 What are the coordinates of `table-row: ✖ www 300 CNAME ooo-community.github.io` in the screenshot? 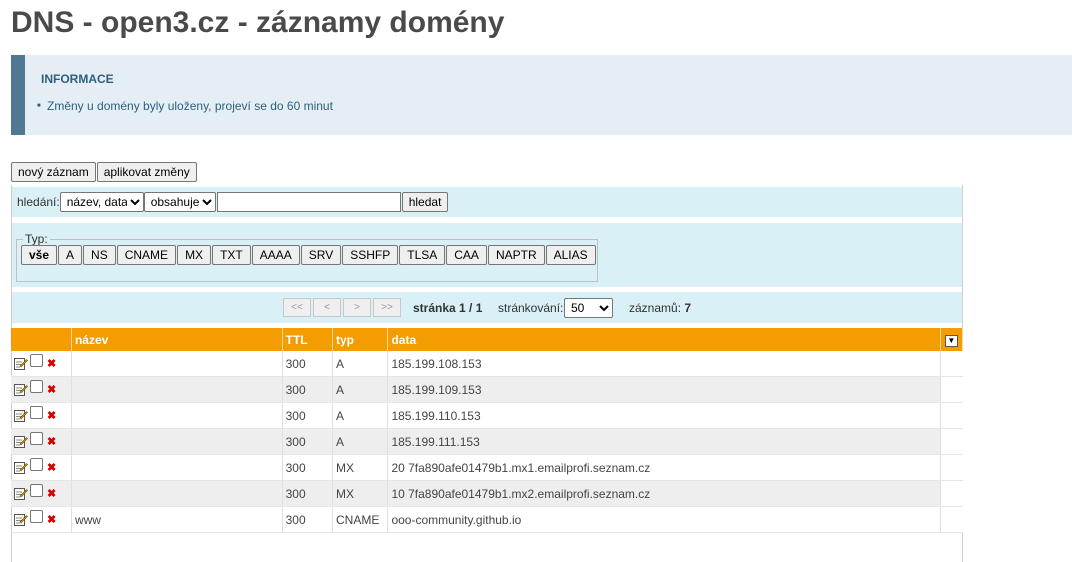 It's located at (487, 519).